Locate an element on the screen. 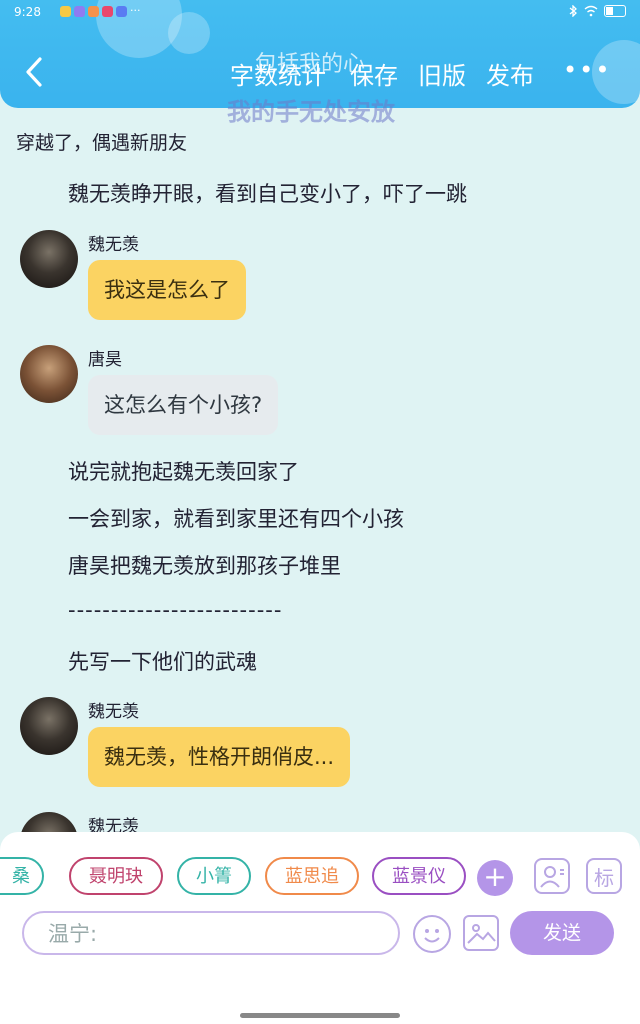 The width and height of the screenshot is (640, 1024). character-chip: 聂明玦 is located at coordinates (116, 876).